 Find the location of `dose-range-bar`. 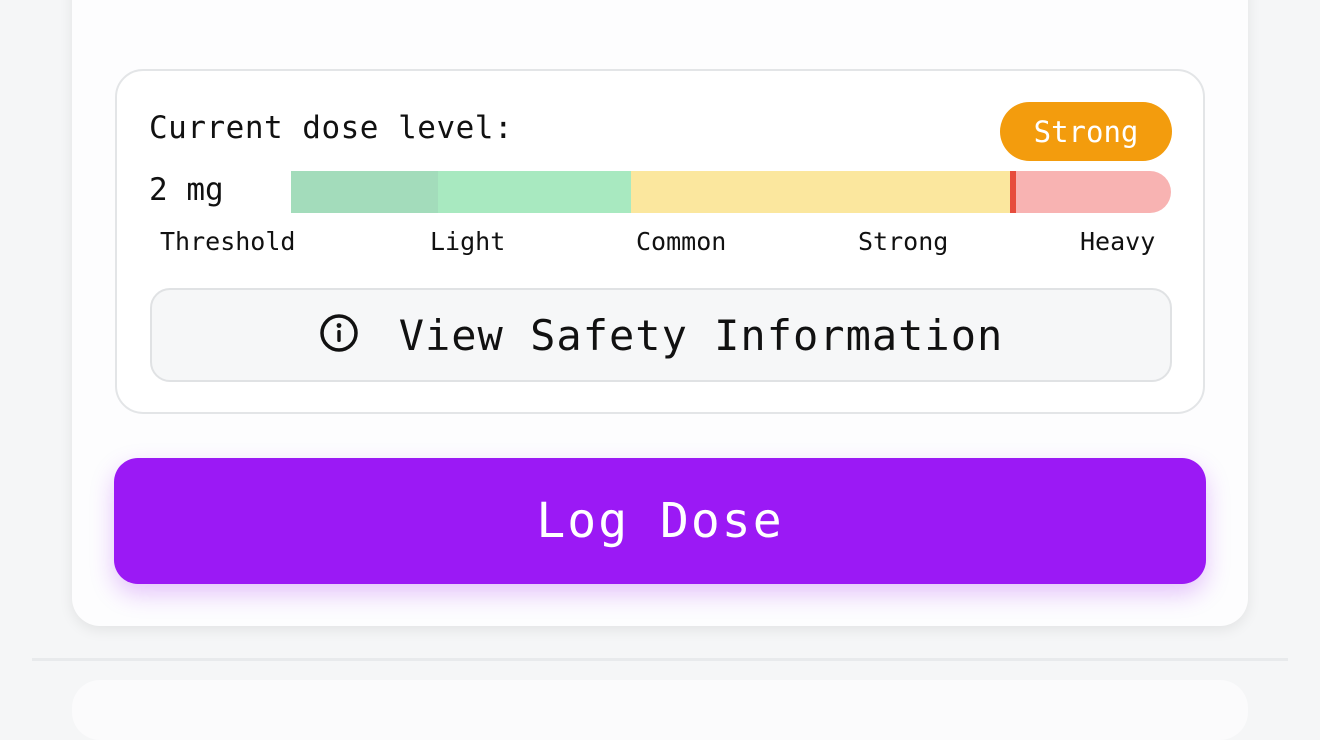

dose-range-bar is located at coordinates (731, 192).